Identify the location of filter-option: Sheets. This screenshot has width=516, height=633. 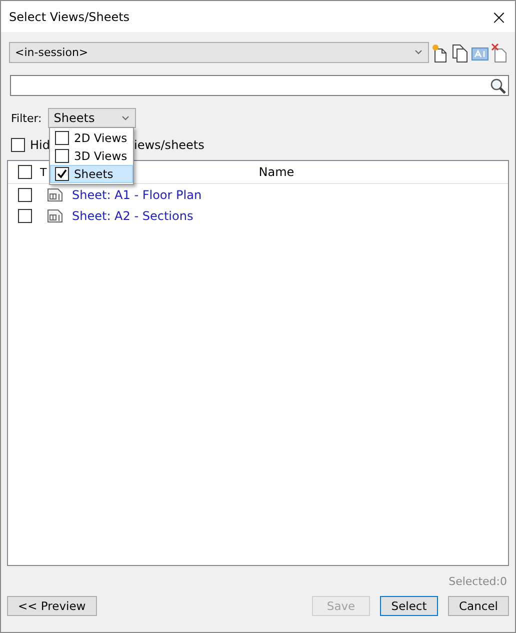
(91, 174).